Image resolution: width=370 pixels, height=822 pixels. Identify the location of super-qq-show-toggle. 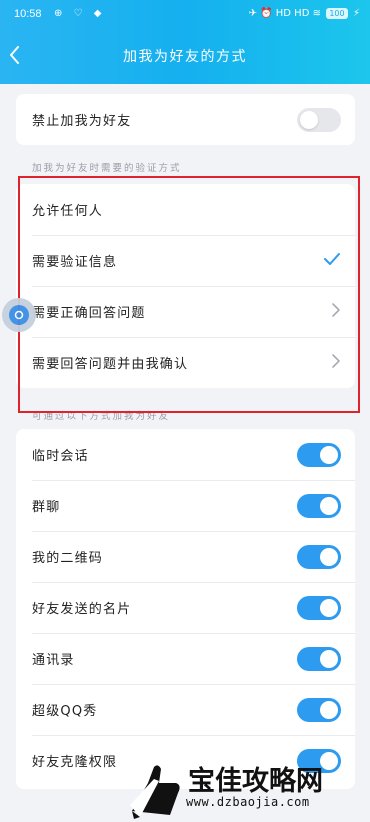
(319, 709).